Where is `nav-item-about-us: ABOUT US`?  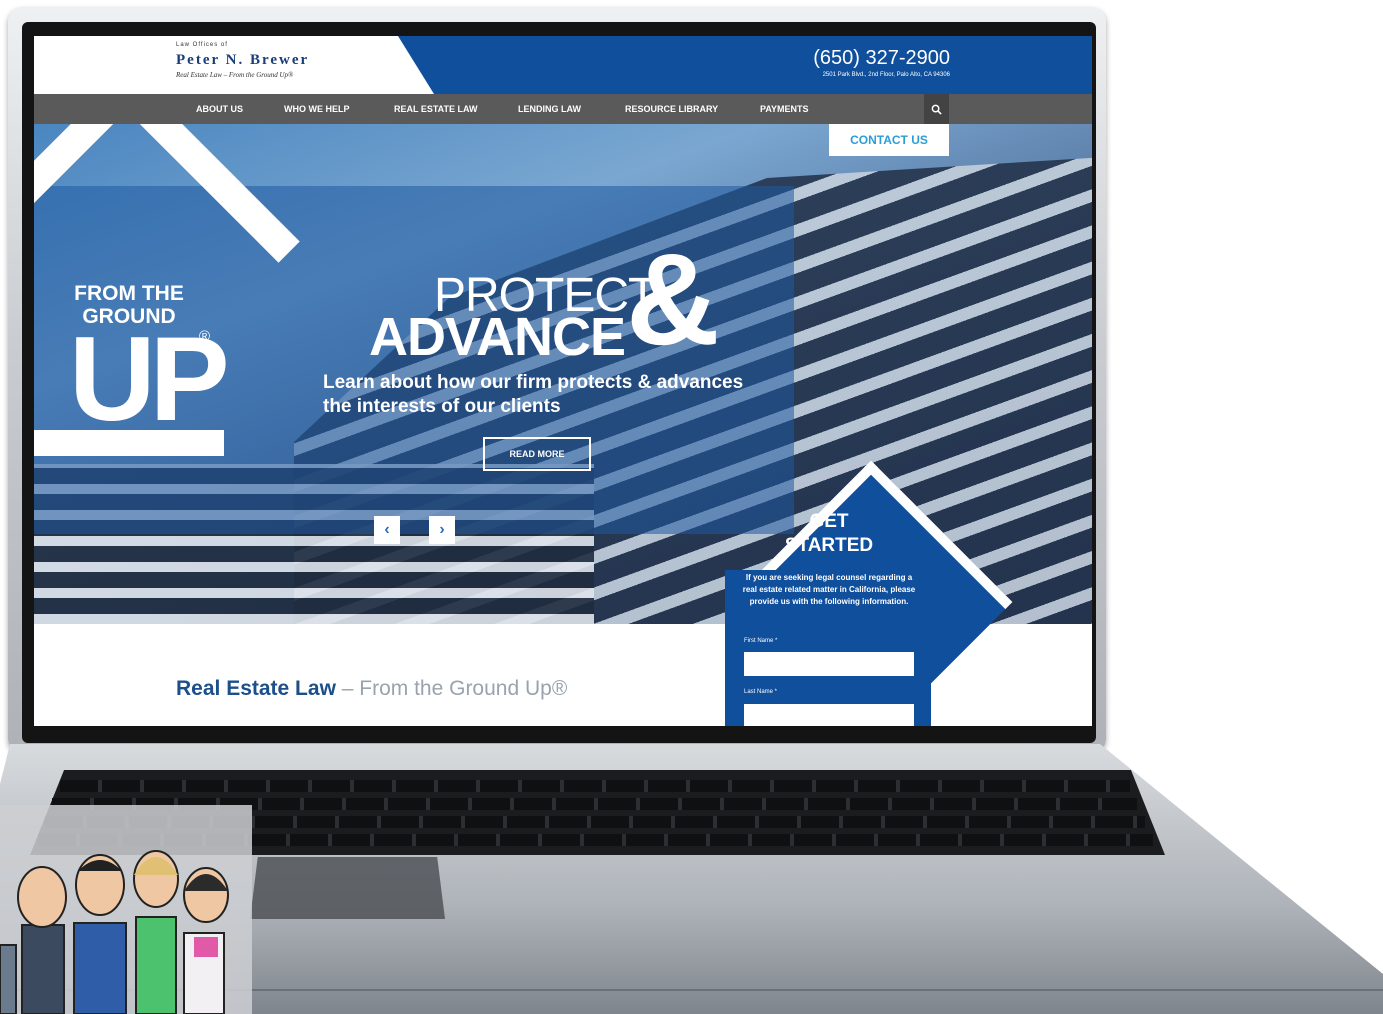
nav-item-about-us: ABOUT US is located at coordinates (219, 109).